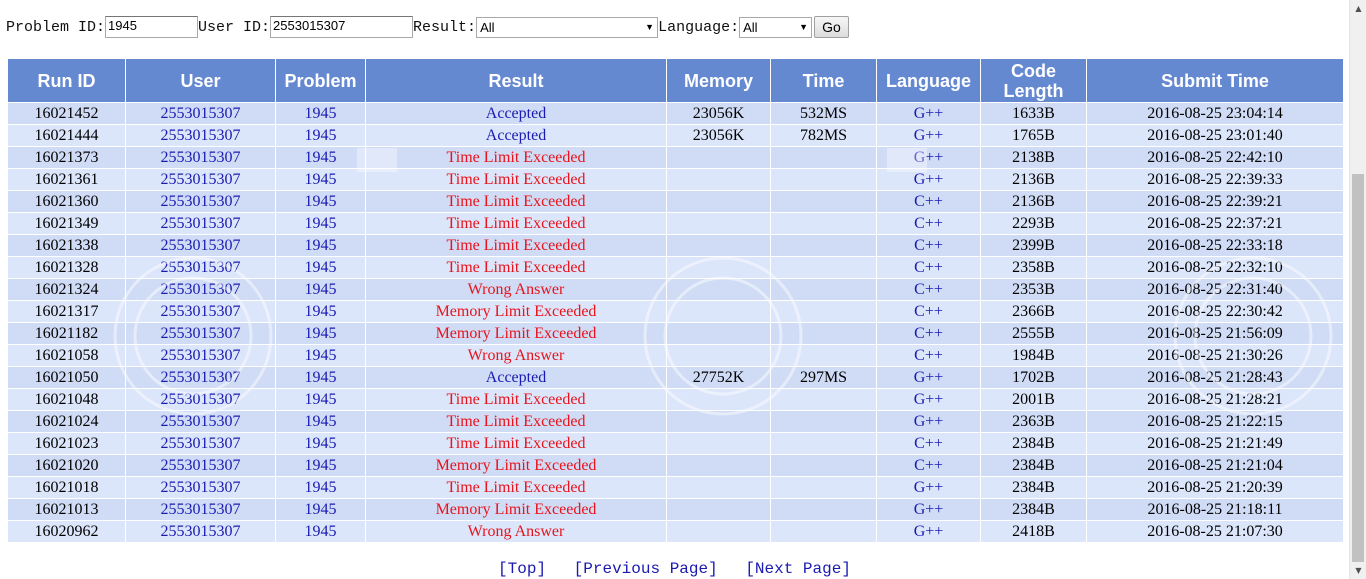 The width and height of the screenshot is (1366, 579). What do you see at coordinates (1033, 355) in the screenshot?
I see `code-length-link: 1984B` at bounding box center [1033, 355].